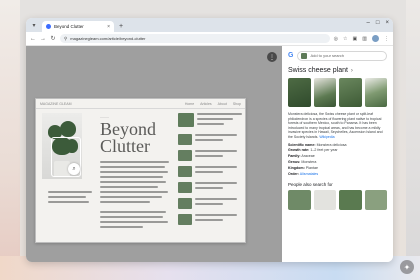 The height and width of the screenshot is (280, 420). Describe the element at coordinates (304, 55) in the screenshot. I see `selected-image-thumb` at that location.